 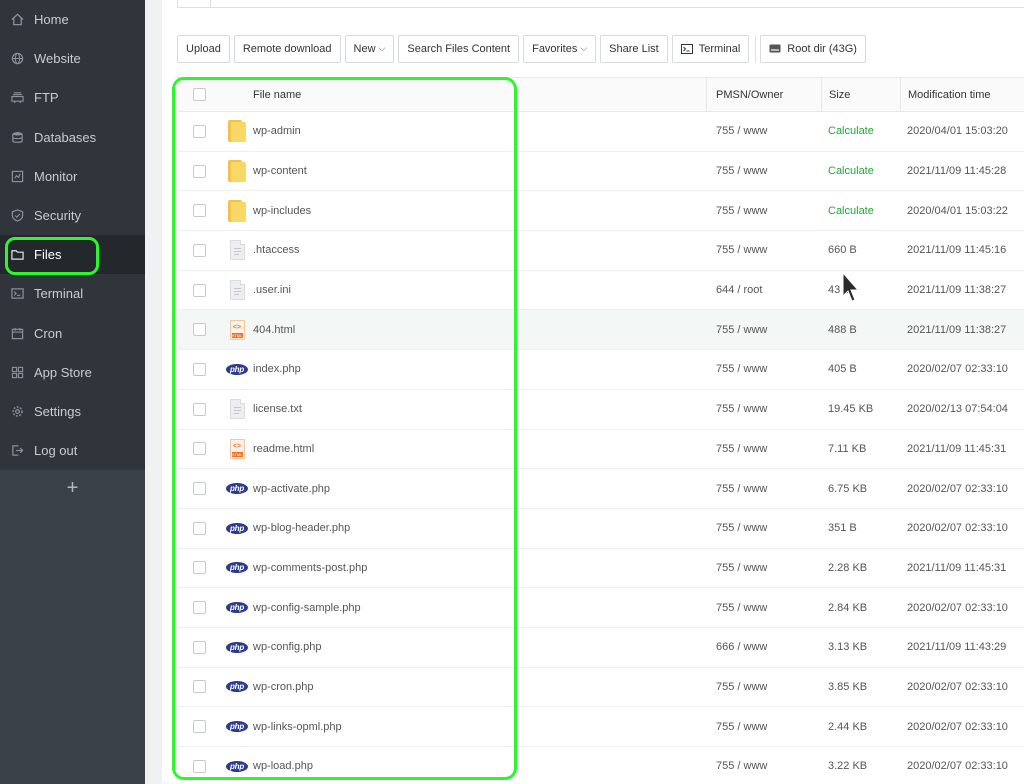 I want to click on back-tab, so click(x=194, y=4).